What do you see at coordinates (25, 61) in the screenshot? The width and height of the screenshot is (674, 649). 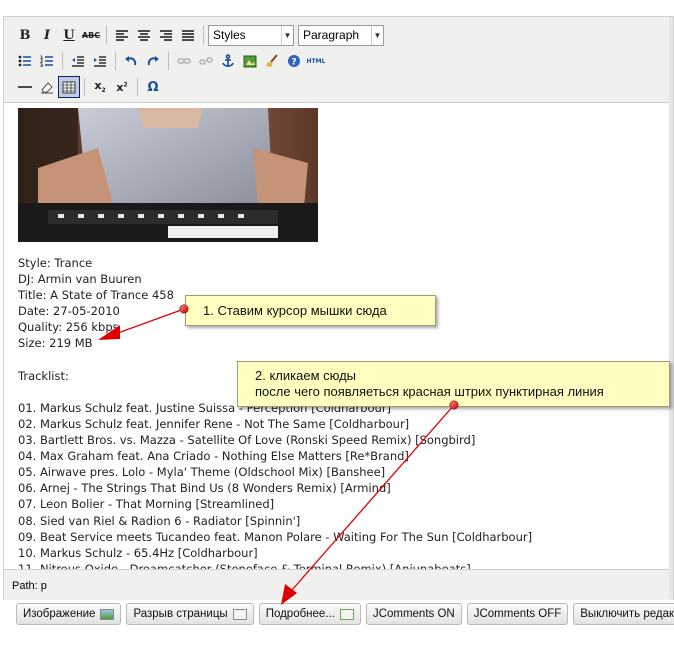 I see `bullet-list-button` at bounding box center [25, 61].